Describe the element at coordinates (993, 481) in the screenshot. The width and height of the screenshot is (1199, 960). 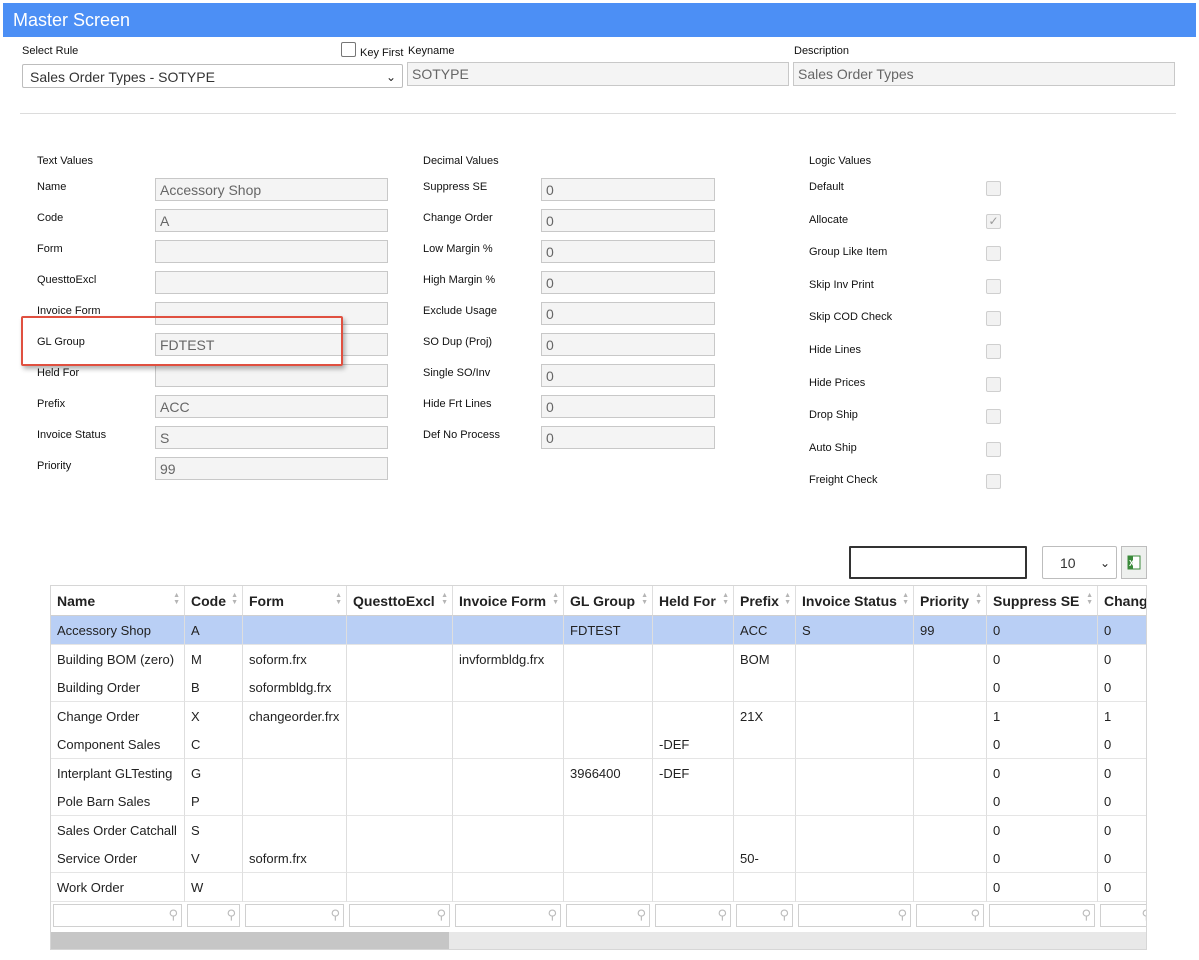
I see `freight-check-checkbox` at that location.